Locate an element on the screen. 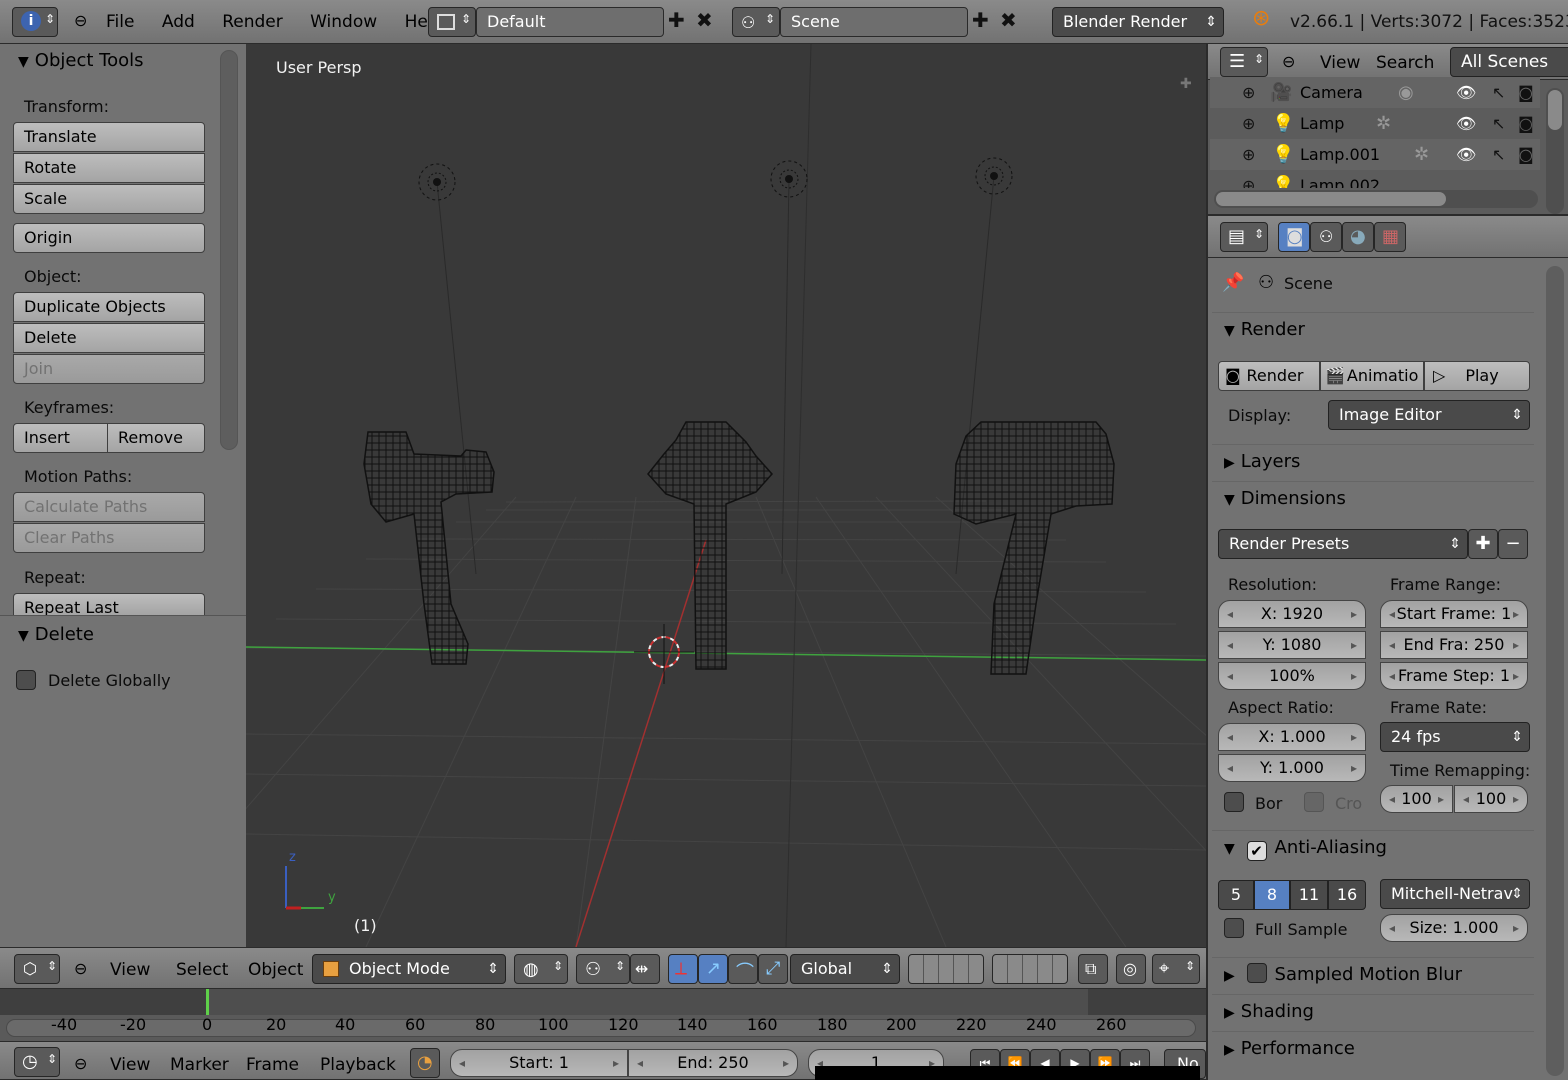 The height and width of the screenshot is (1080, 1568). add-layout-icon: ✚ is located at coordinates (676, 20).